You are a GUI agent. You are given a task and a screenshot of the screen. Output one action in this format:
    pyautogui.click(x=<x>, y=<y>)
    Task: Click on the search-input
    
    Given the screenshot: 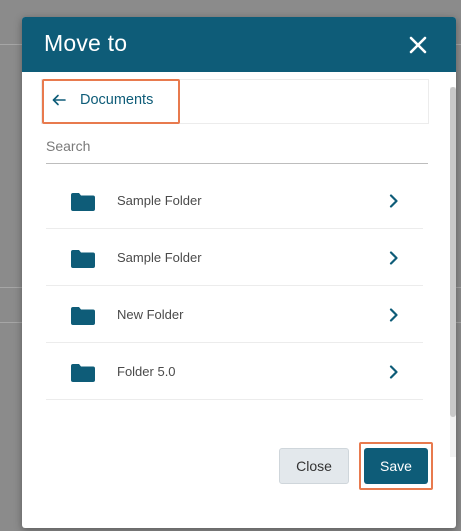 What is the action you would take?
    pyautogui.click(x=237, y=148)
    